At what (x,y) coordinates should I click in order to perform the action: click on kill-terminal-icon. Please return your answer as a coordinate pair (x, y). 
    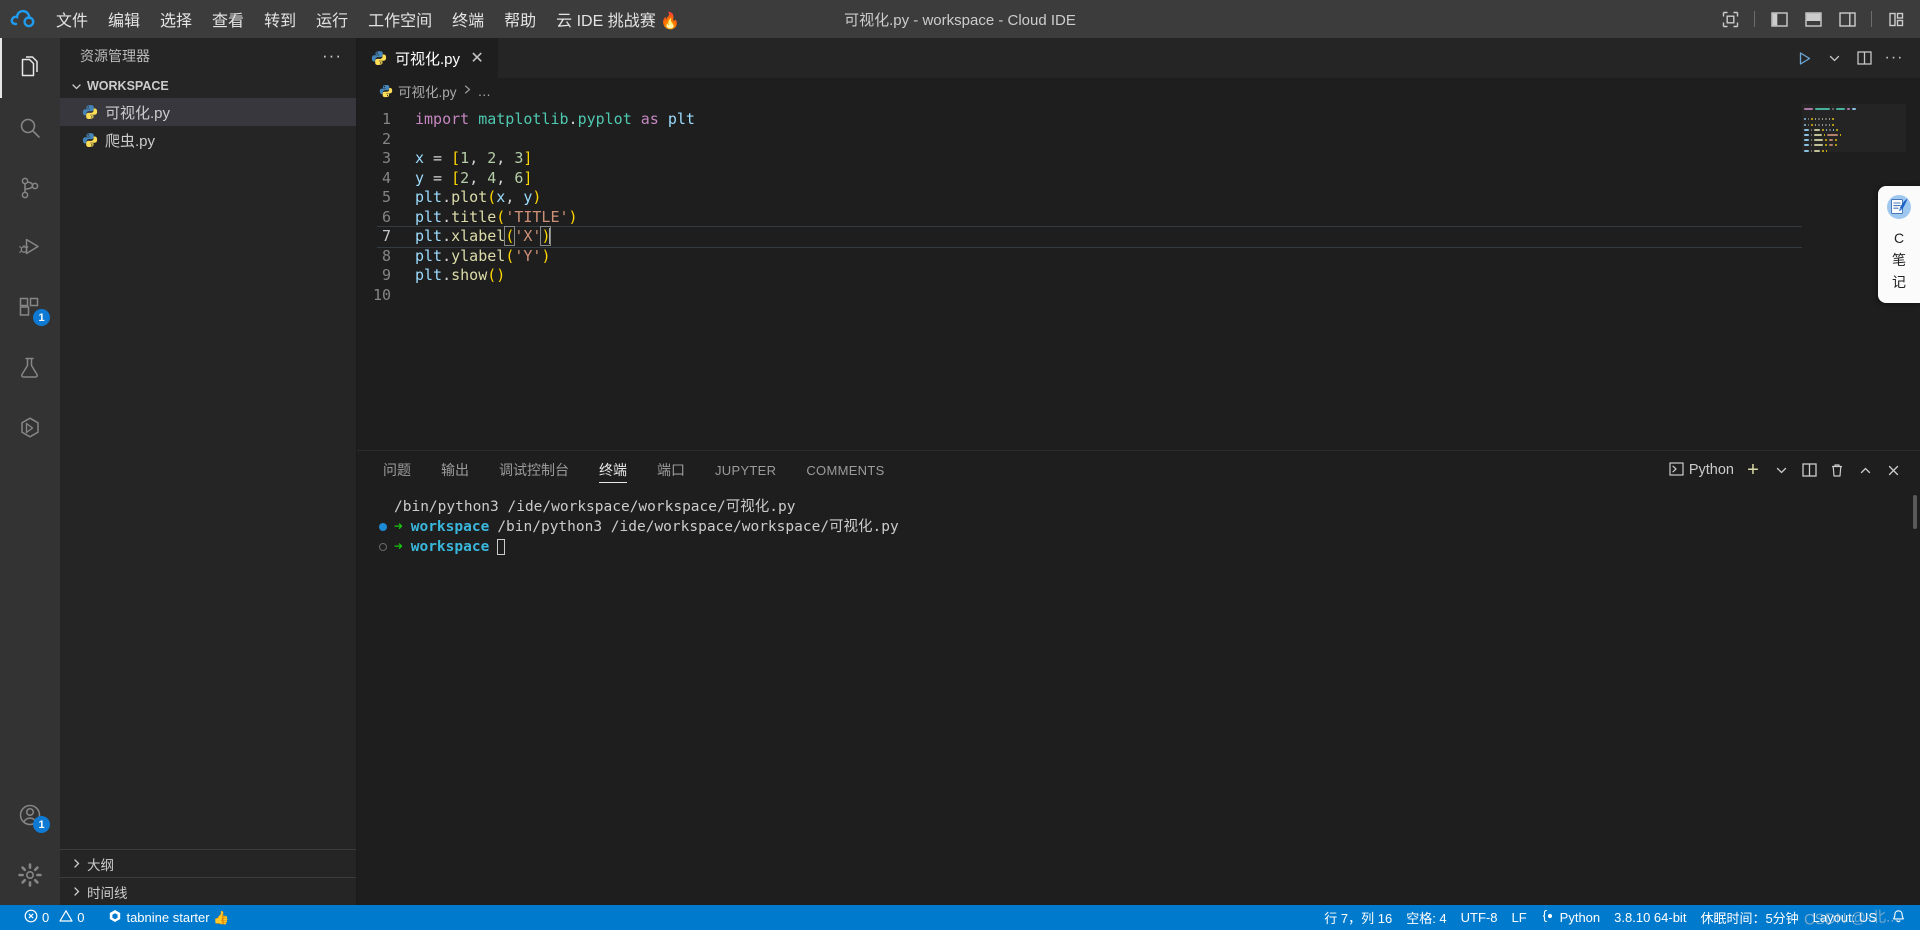
    Looking at the image, I should click on (1837, 470).